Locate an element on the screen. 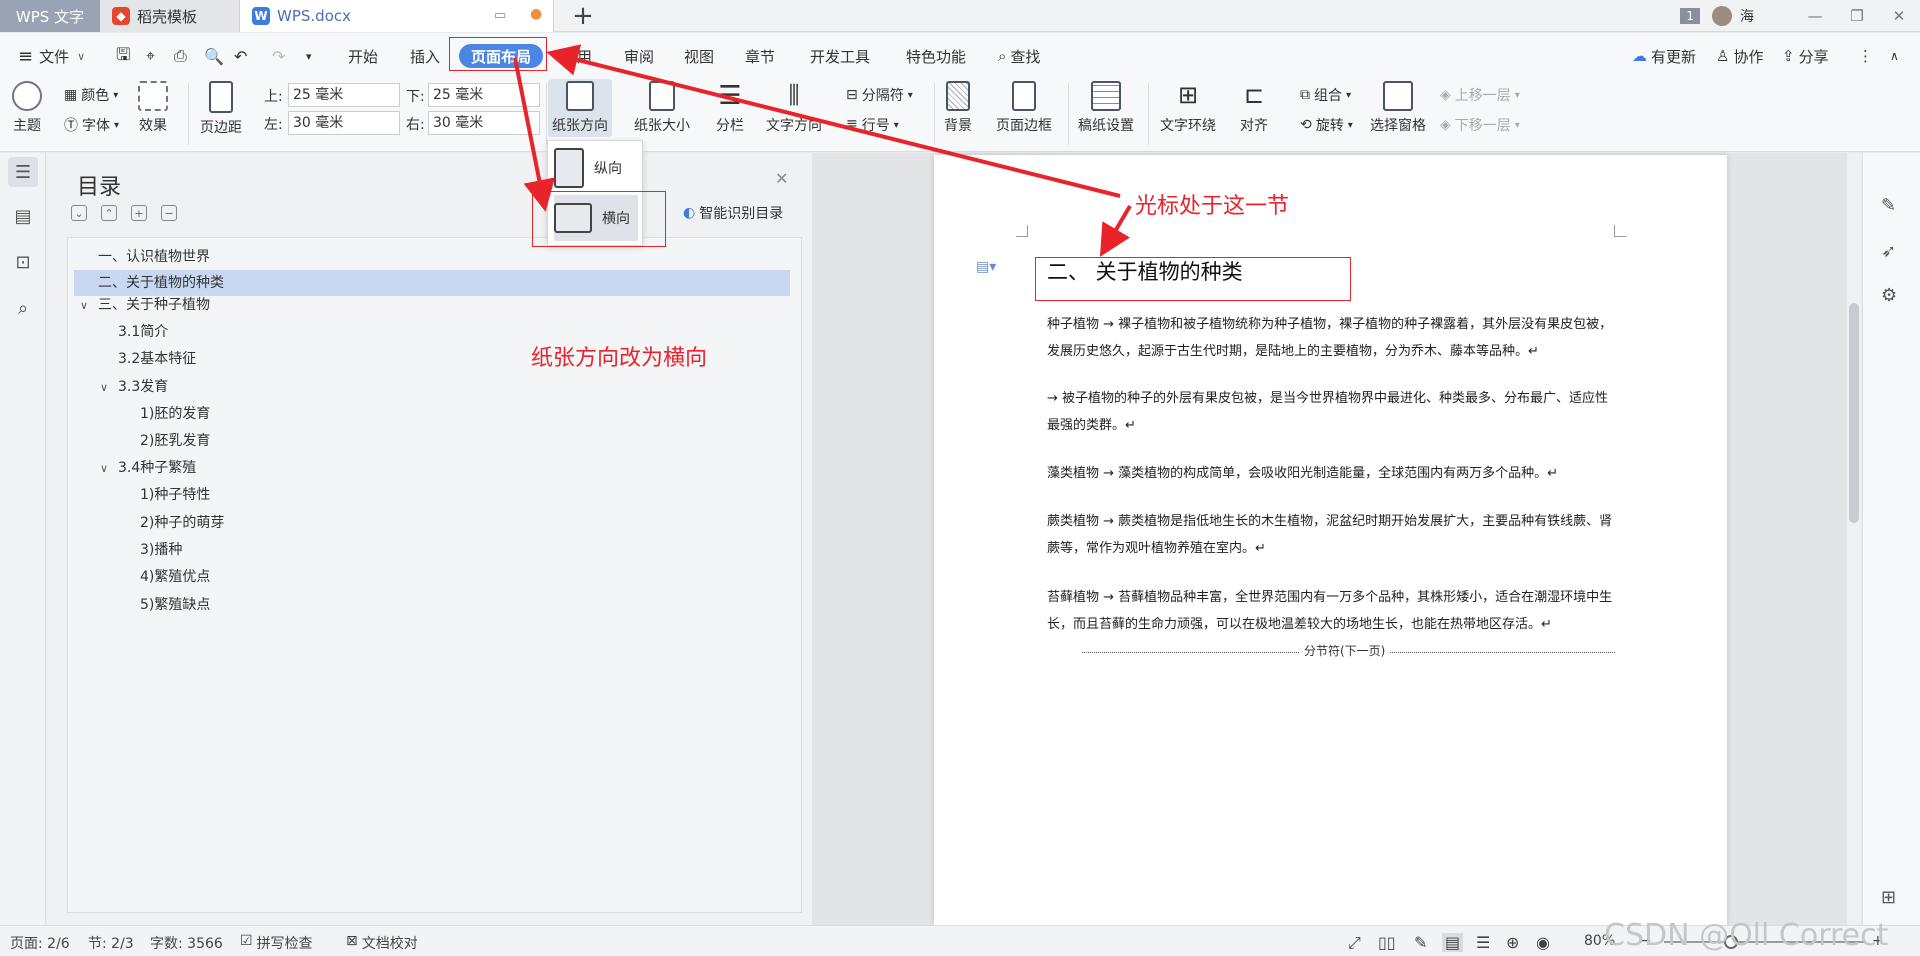 The width and height of the screenshot is (1920, 956). tab-template: ◆ 稻壳模板 is located at coordinates (170, 16).